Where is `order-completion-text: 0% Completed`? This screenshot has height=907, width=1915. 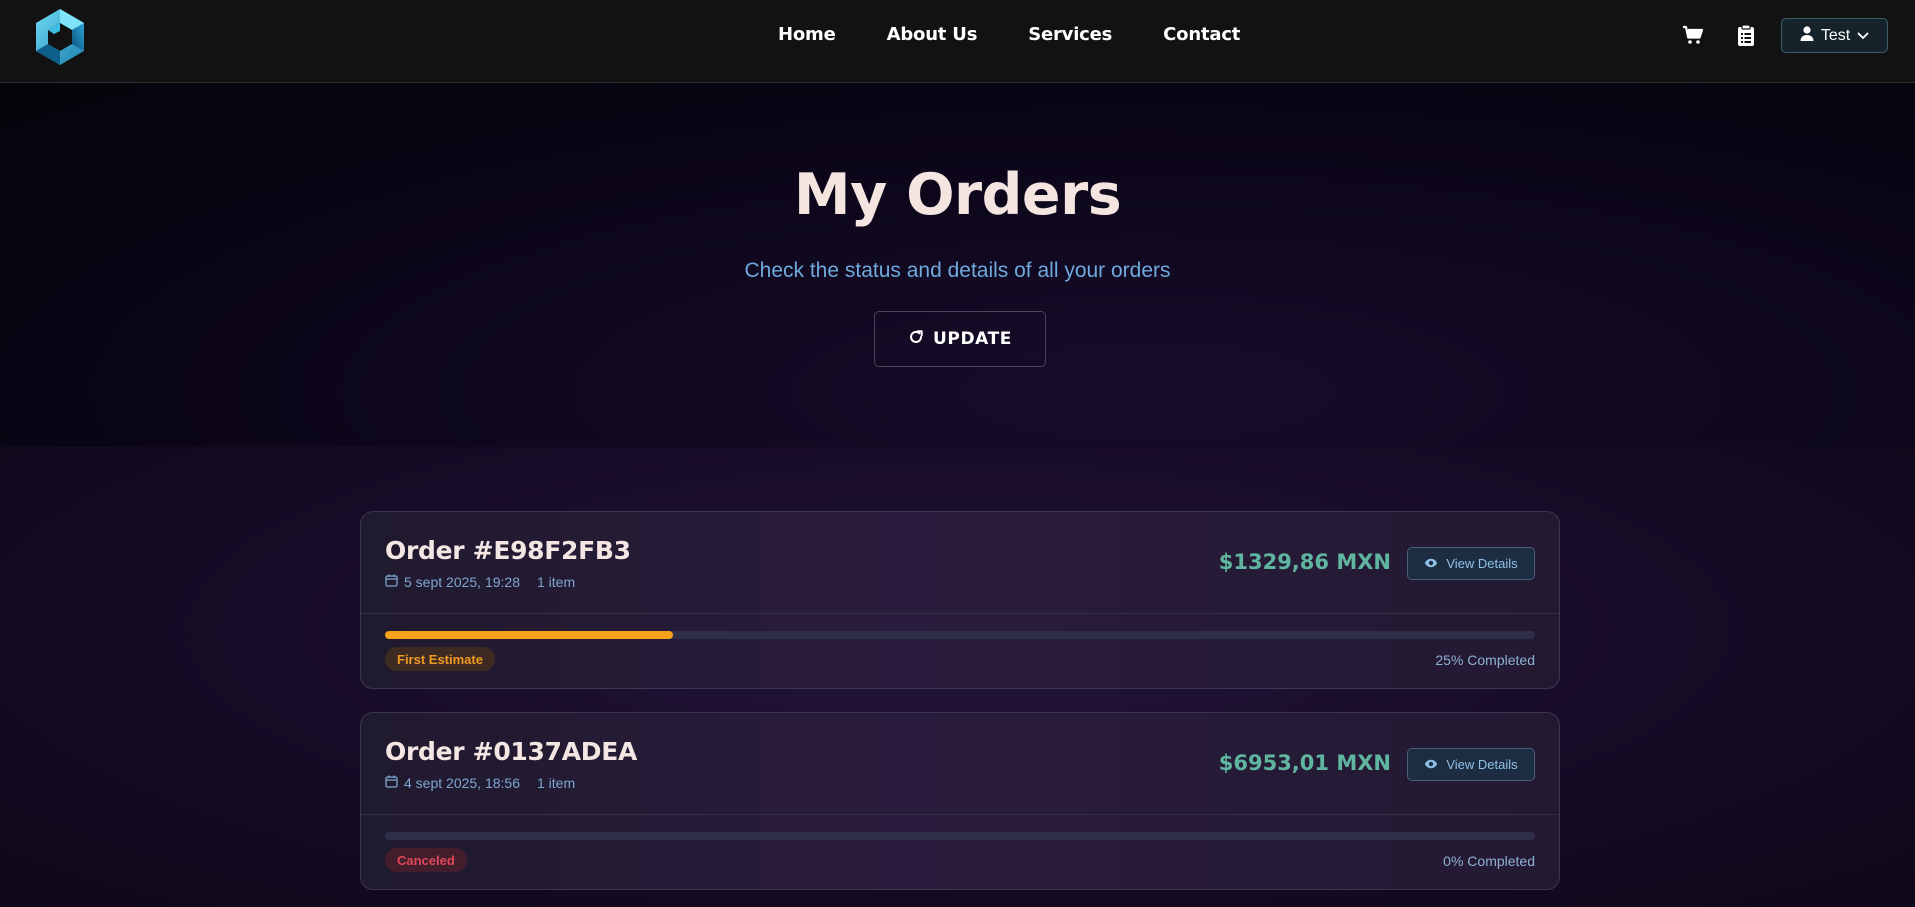
order-completion-text: 0% Completed is located at coordinates (1489, 861).